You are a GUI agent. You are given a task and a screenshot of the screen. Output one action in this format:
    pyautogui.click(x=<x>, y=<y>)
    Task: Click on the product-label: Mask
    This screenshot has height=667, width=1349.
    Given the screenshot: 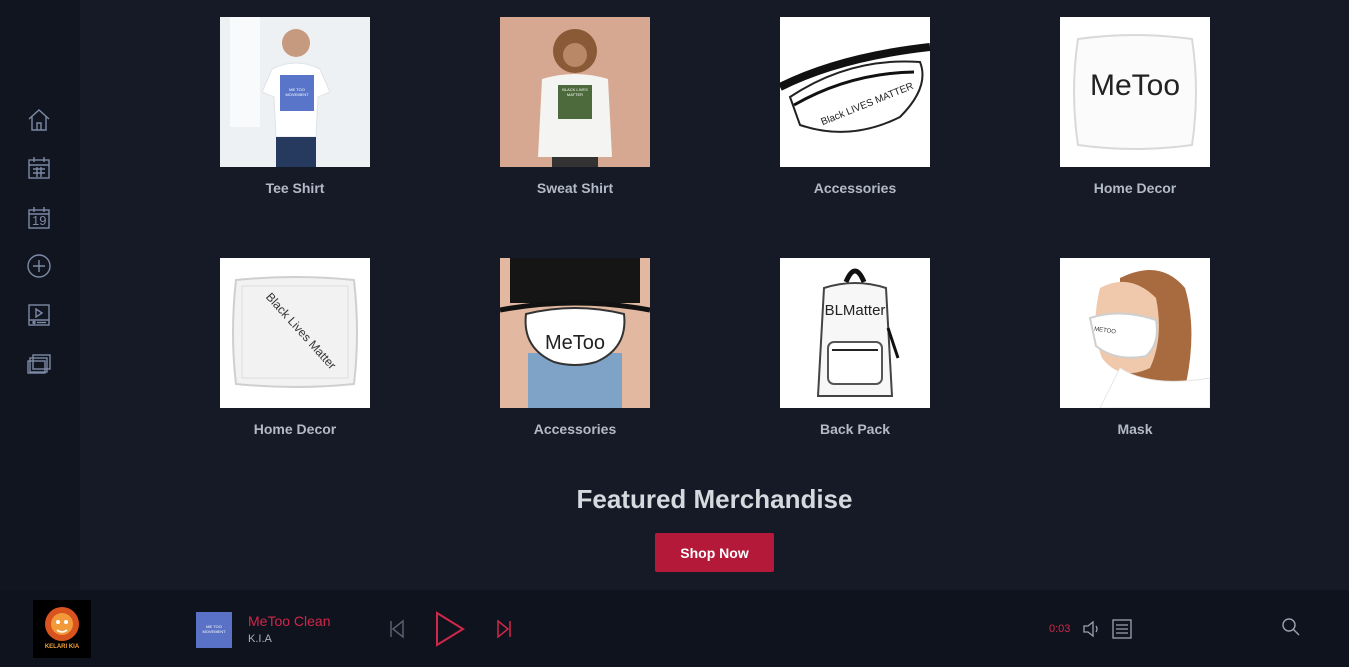 What is the action you would take?
    pyautogui.click(x=1135, y=429)
    